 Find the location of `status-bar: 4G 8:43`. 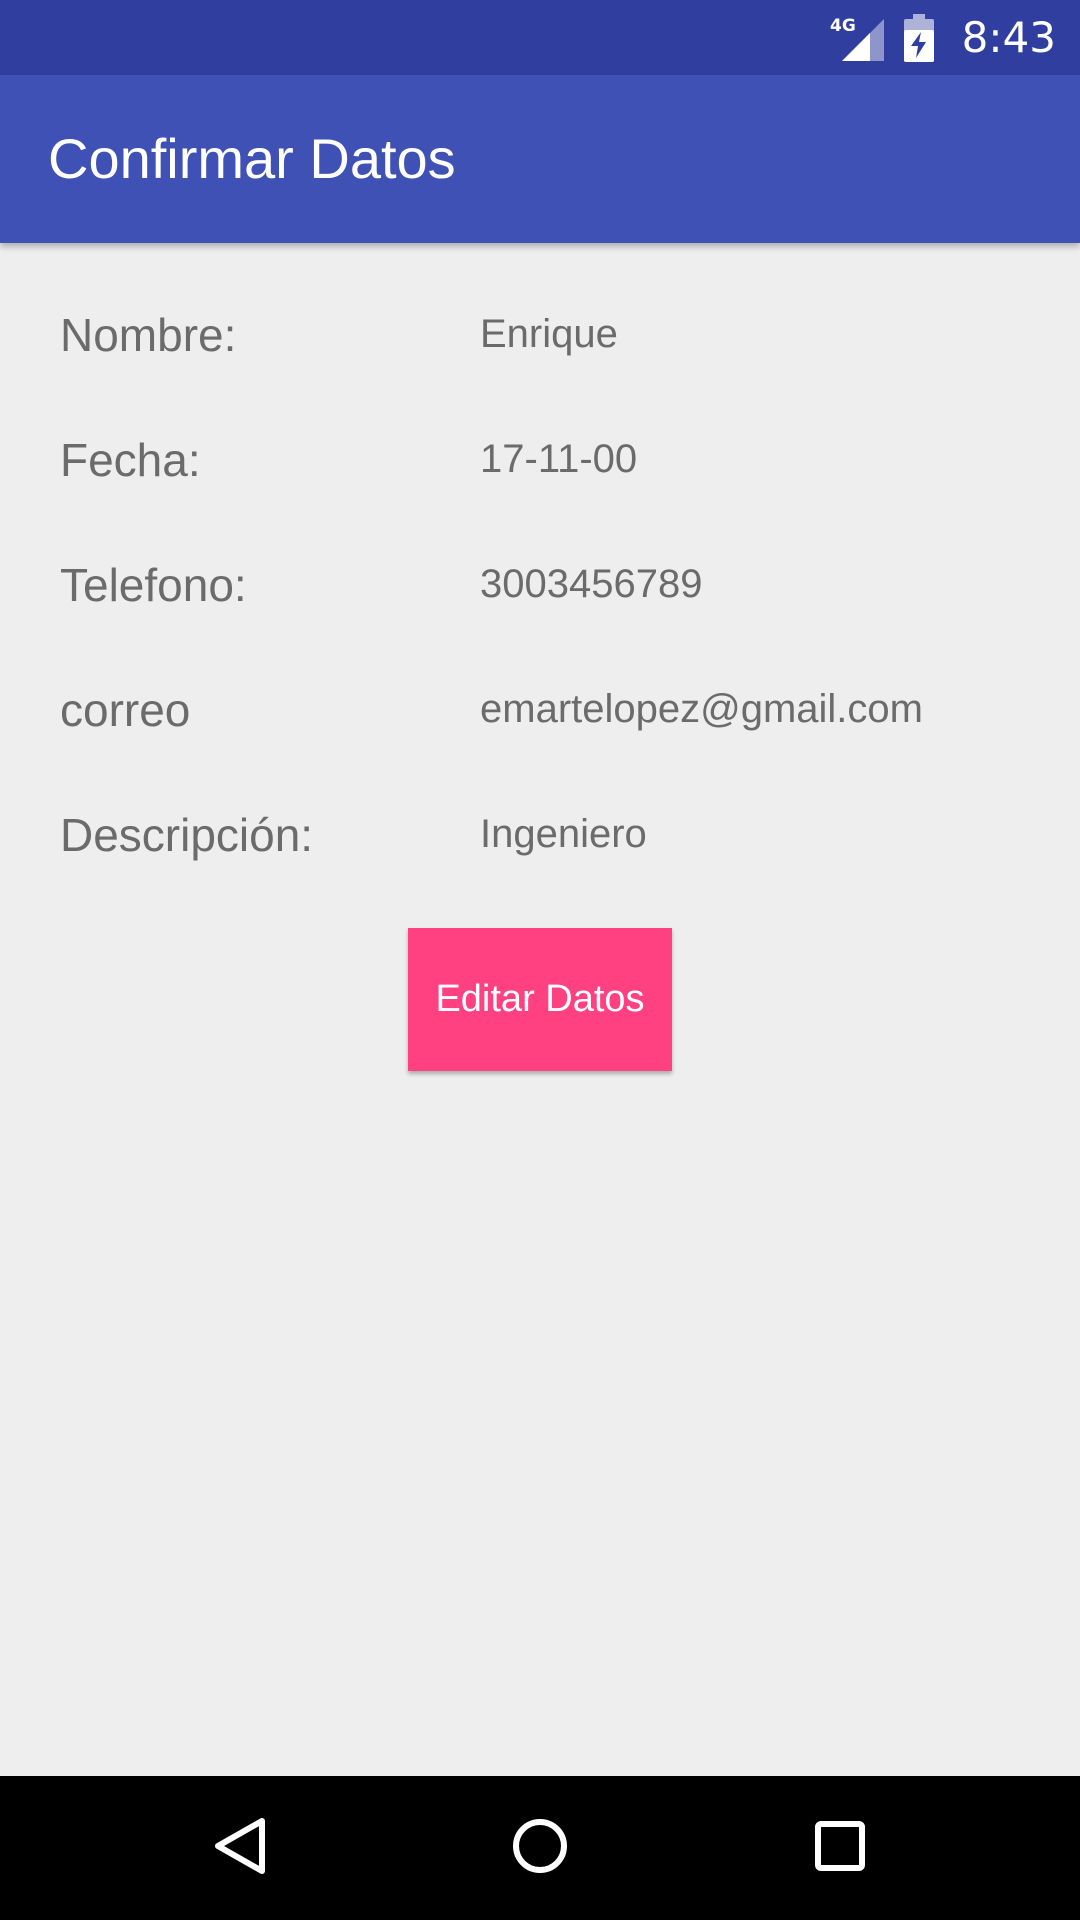

status-bar: 4G 8:43 is located at coordinates (540, 37).